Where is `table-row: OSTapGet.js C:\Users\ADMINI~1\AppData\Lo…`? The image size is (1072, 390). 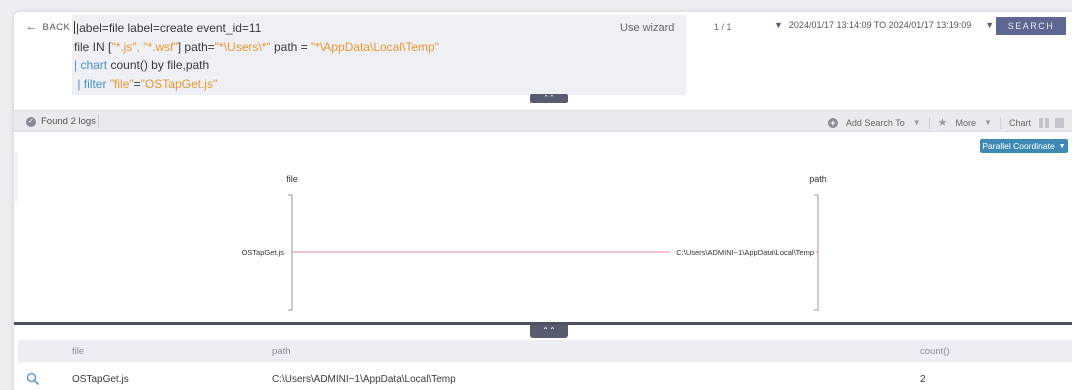
table-row: OSTapGet.js C:\Users\ADMINI~1\AppData\Lo… is located at coordinates (545, 378).